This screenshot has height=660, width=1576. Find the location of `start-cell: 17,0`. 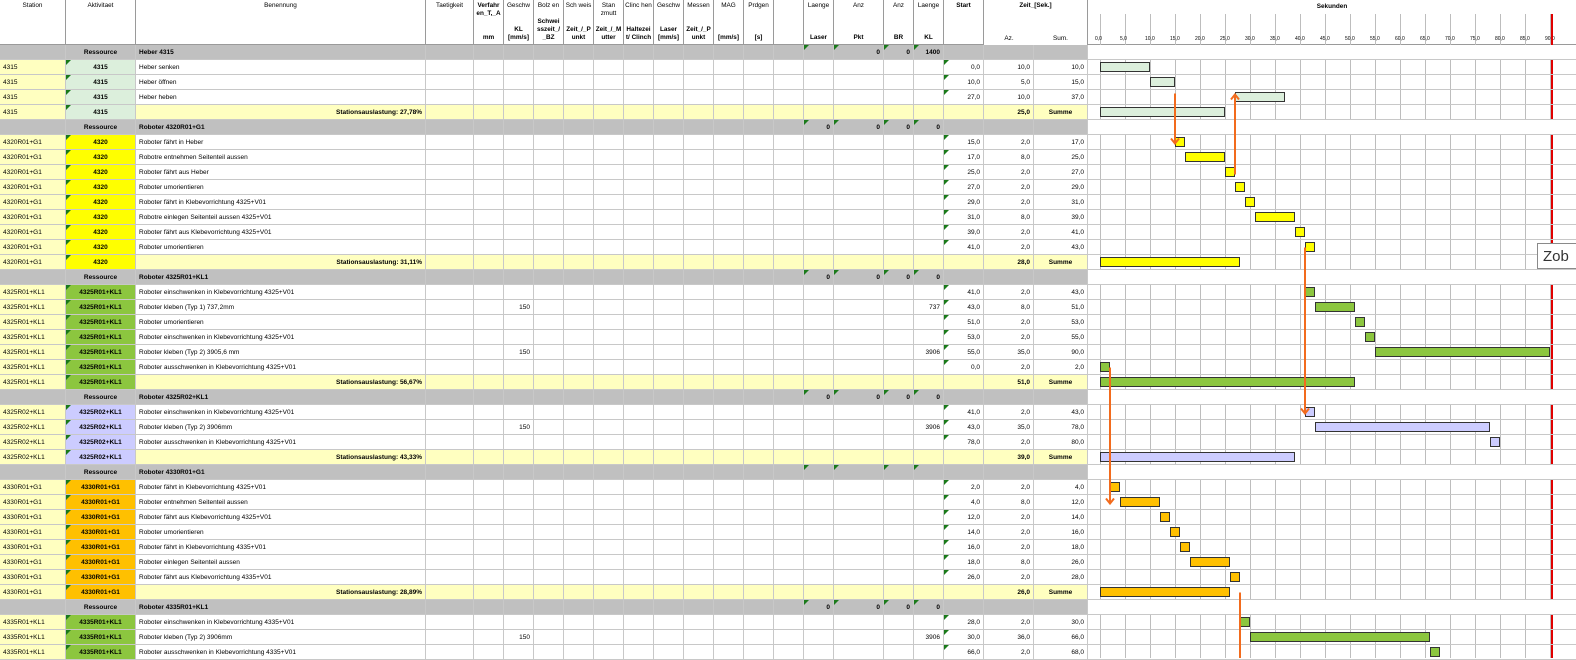

start-cell: 17,0 is located at coordinates (964, 157).